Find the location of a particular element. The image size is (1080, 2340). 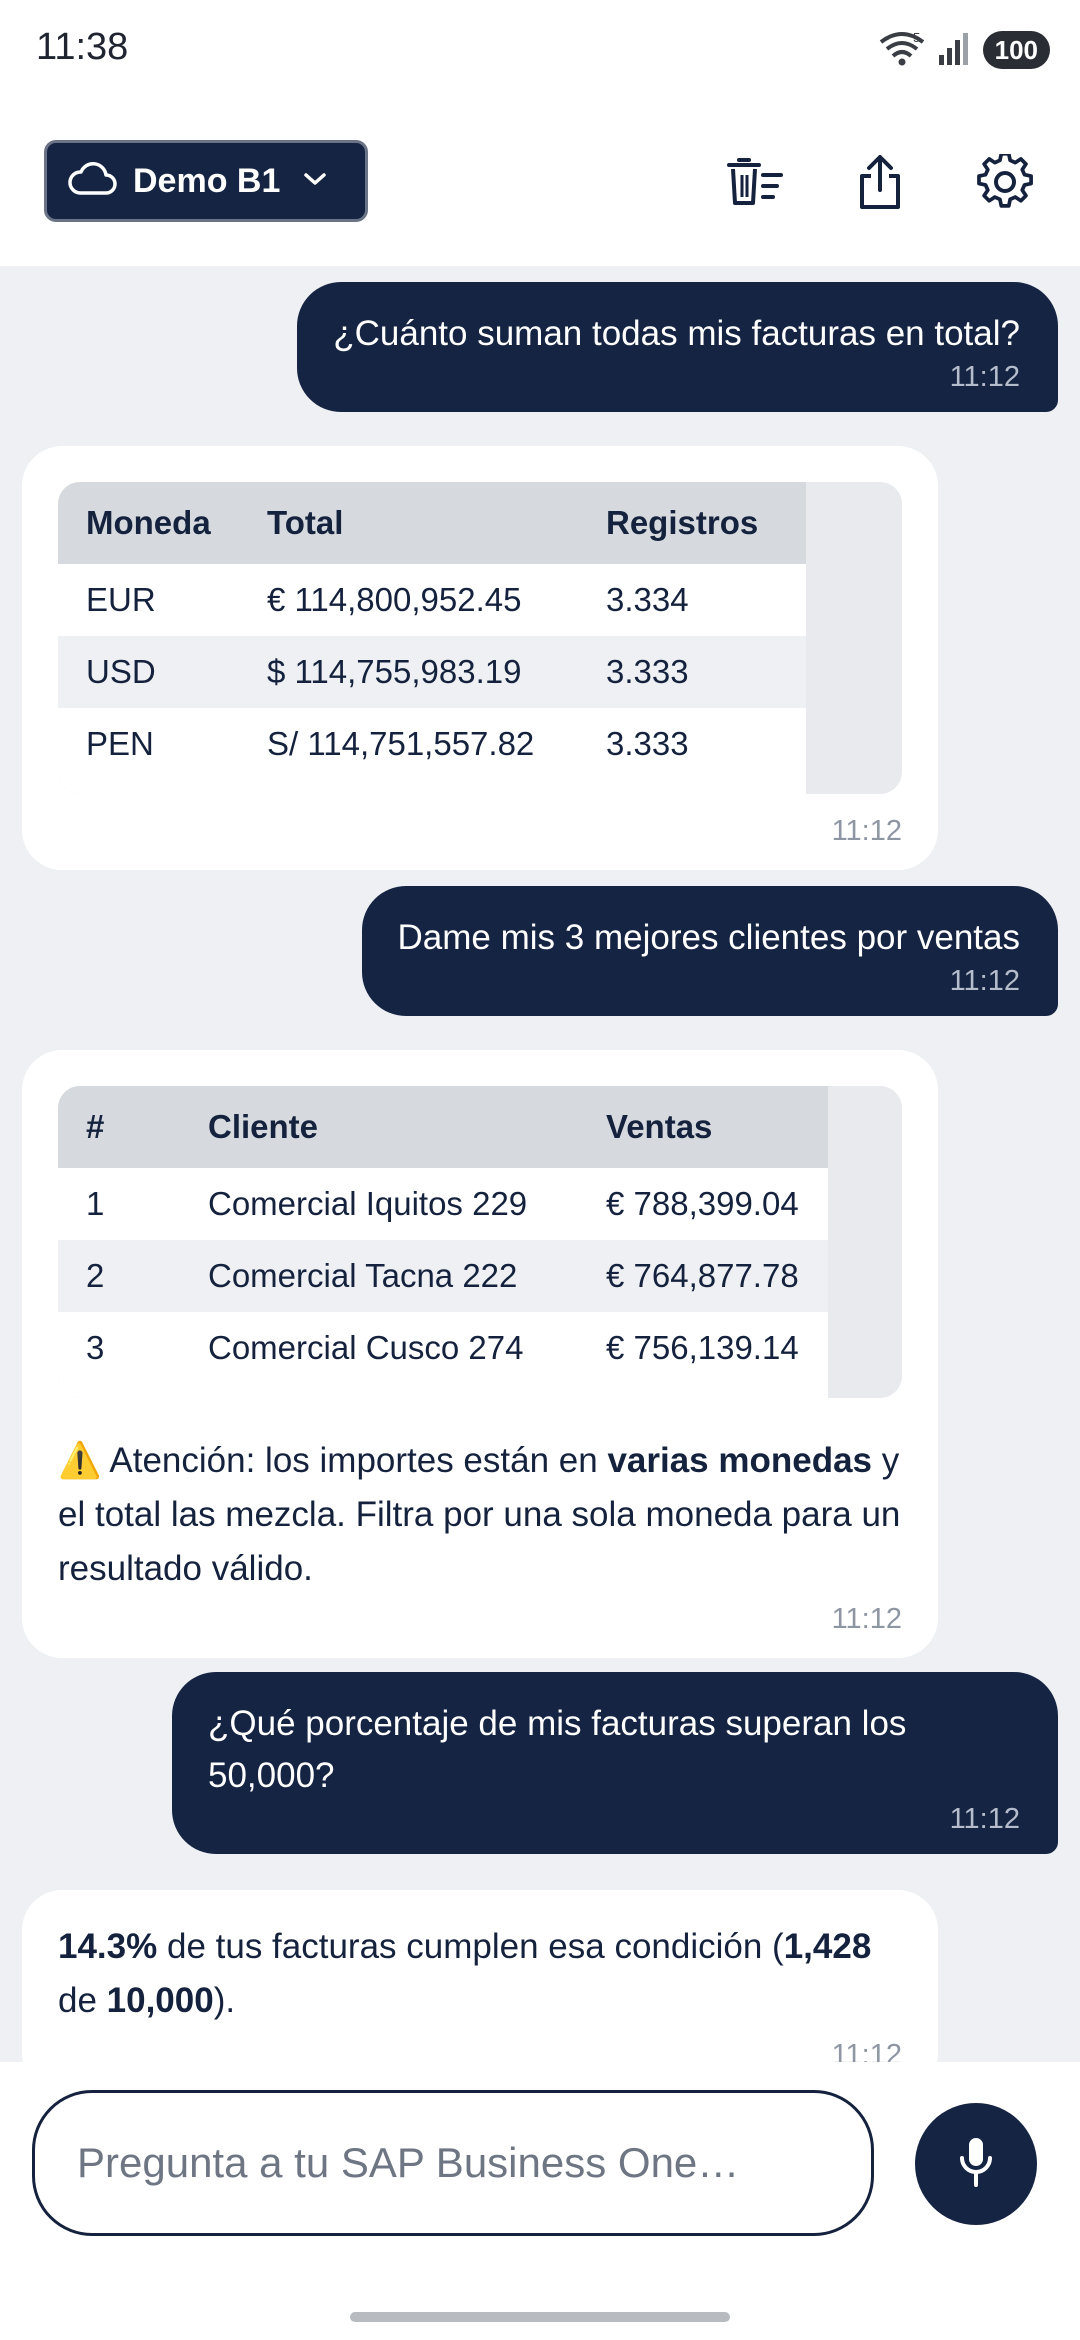

column-header: Total is located at coordinates (408, 523).